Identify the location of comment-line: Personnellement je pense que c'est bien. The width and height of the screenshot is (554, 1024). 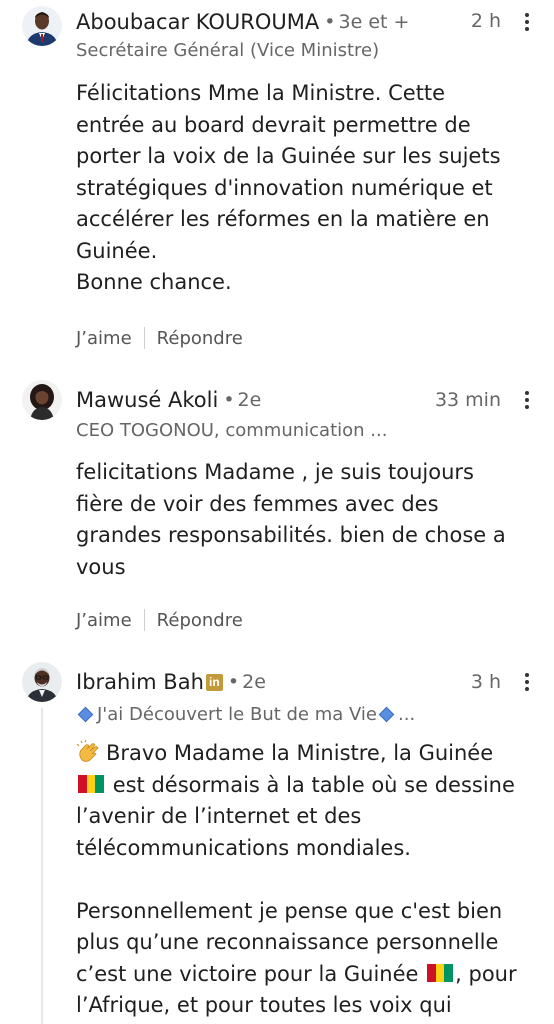
(289, 910).